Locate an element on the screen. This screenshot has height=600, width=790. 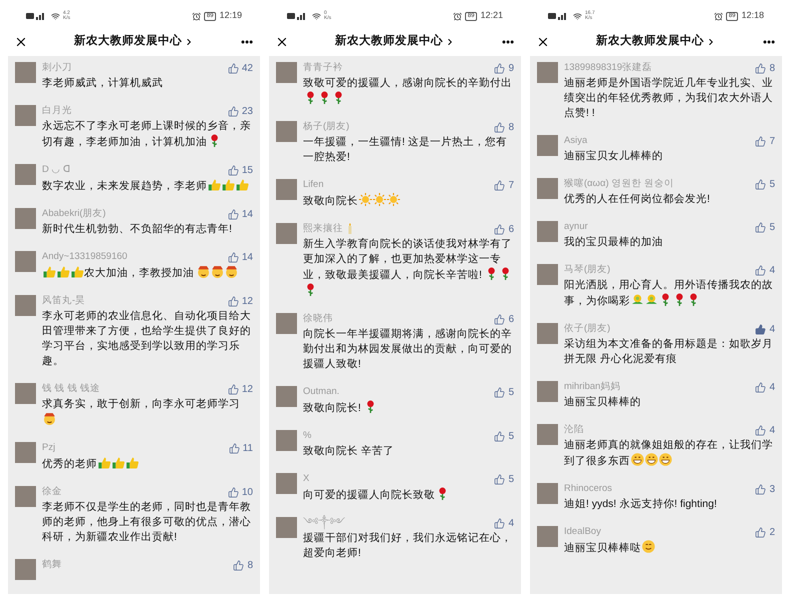
comment-text: 我的宝贝最棒的加油 is located at coordinates (613, 242).